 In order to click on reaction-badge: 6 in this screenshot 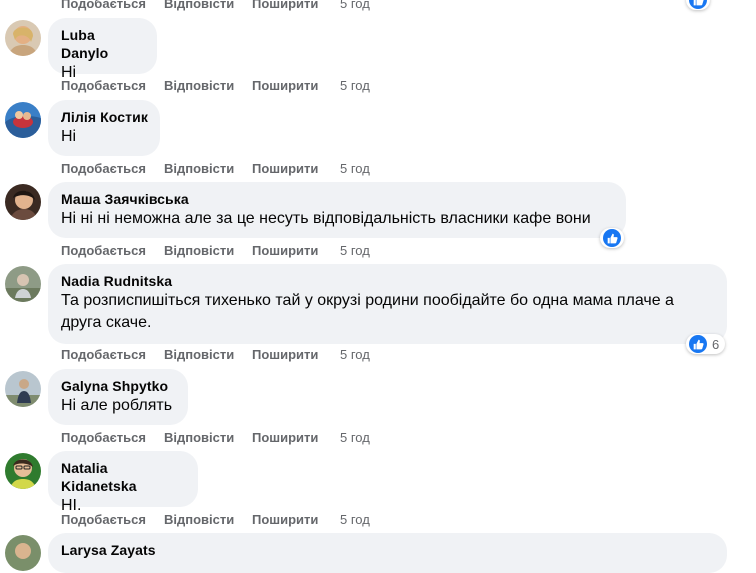, I will do `click(706, 344)`.